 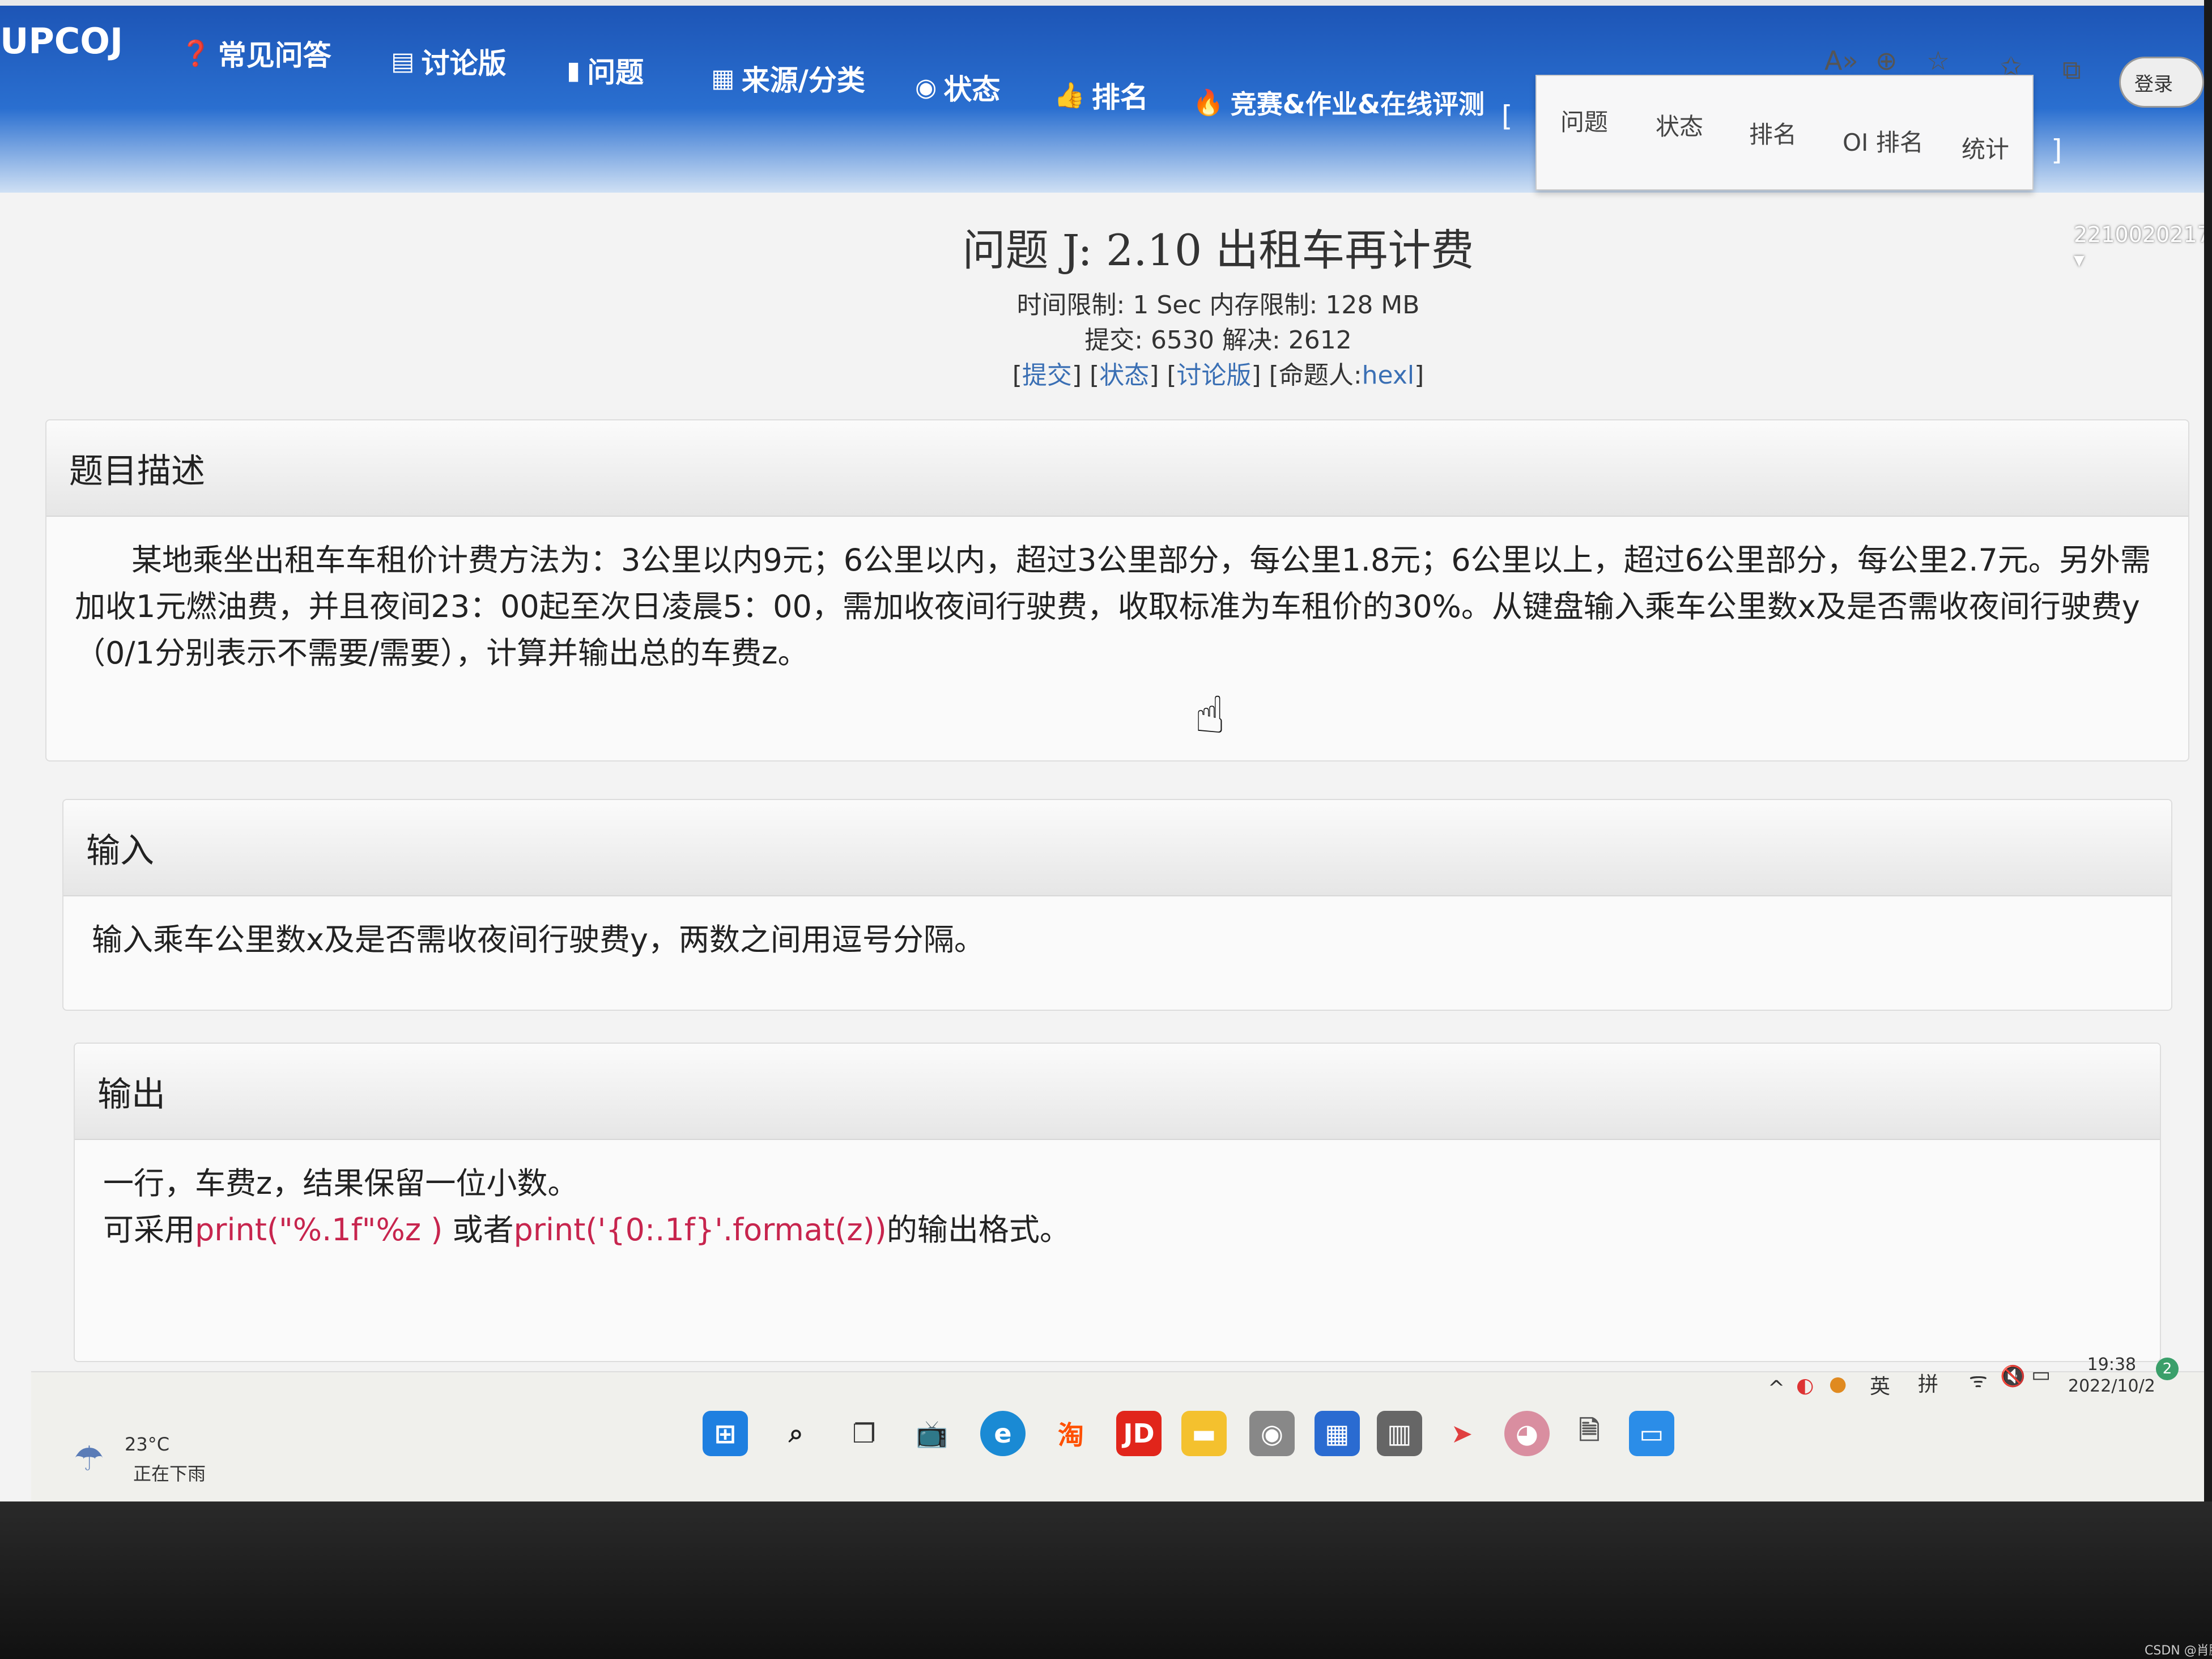 I want to click on dropdown-item-ranking: 排名, so click(x=1773, y=133).